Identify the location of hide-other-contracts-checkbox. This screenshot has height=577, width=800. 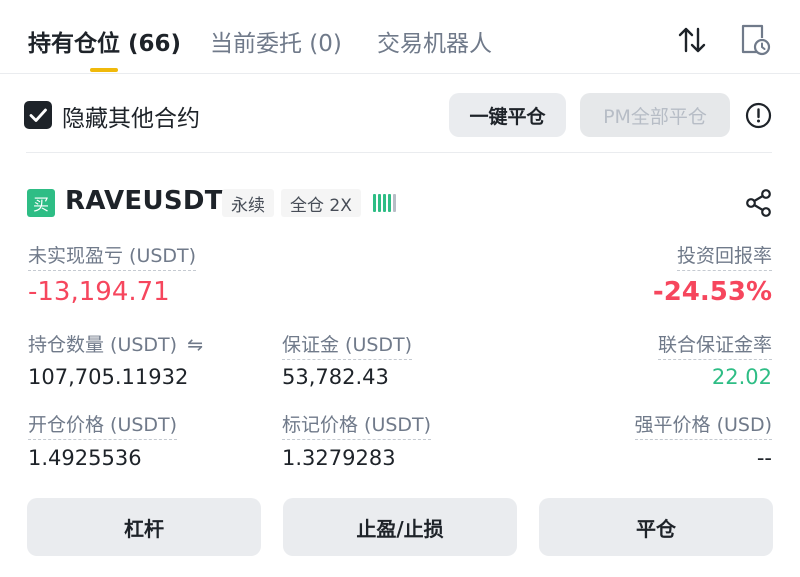
(38, 115).